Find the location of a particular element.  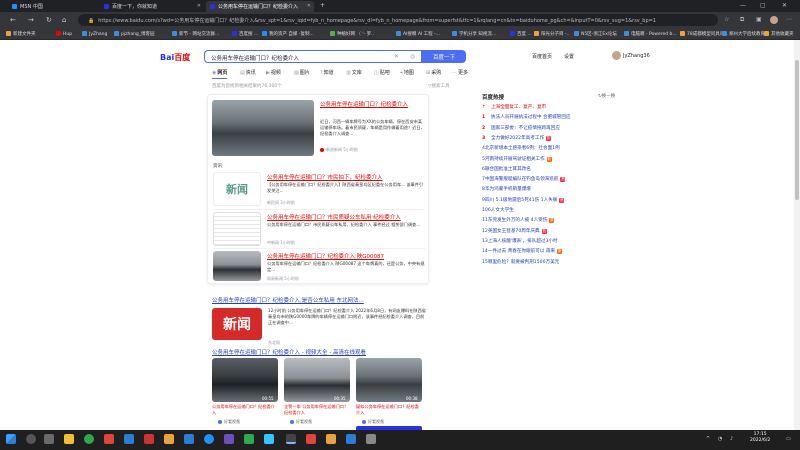

document-image is located at coordinates (237, 229).